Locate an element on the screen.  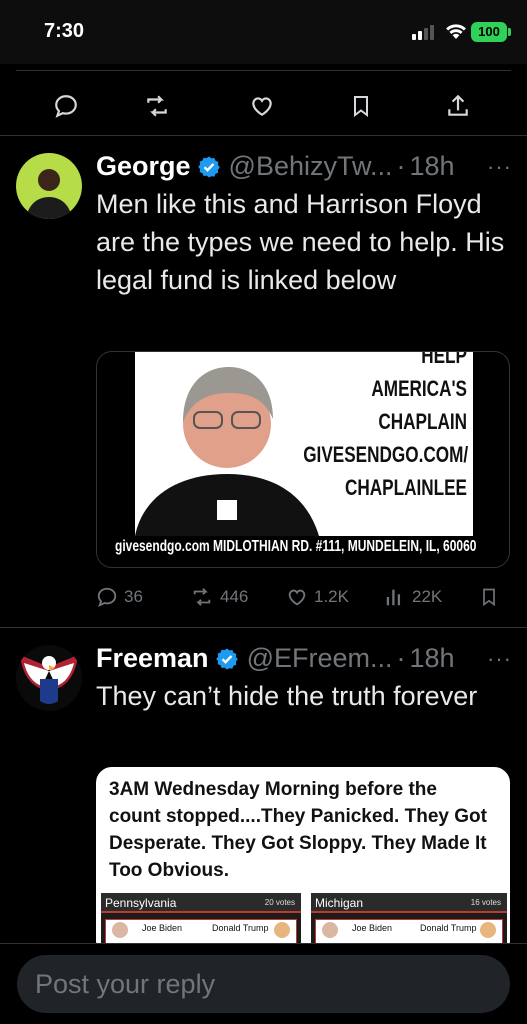
reply-count: 36 is located at coordinates (133, 596).